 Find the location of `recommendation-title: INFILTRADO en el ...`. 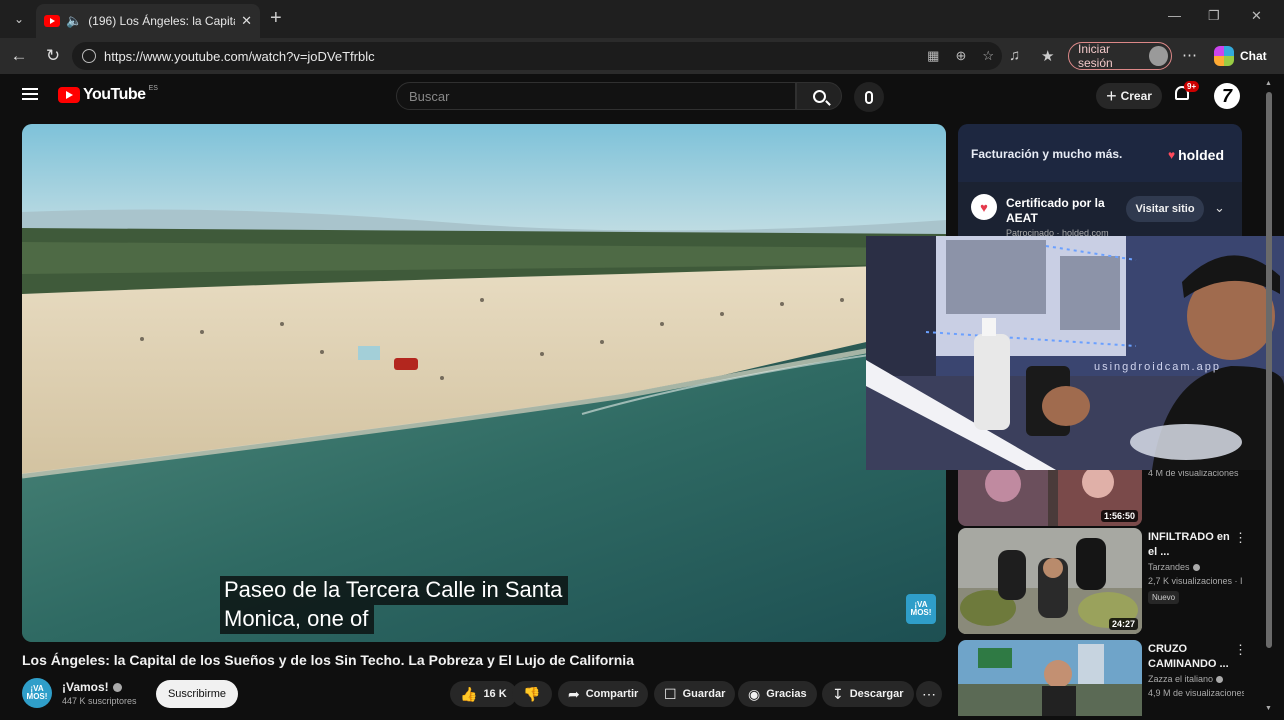

recommendation-title: INFILTRADO en el ... is located at coordinates (1190, 545).